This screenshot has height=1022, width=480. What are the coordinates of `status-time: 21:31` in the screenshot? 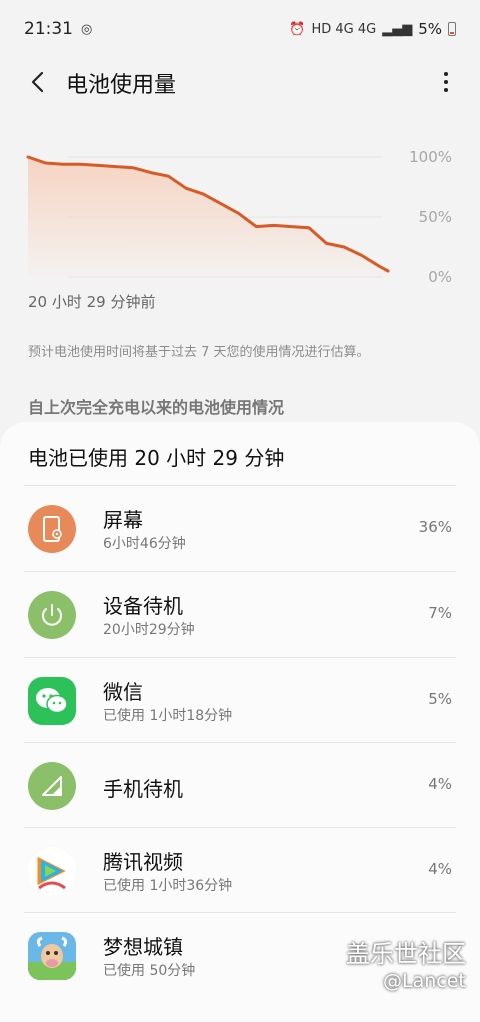 It's located at (48, 29).